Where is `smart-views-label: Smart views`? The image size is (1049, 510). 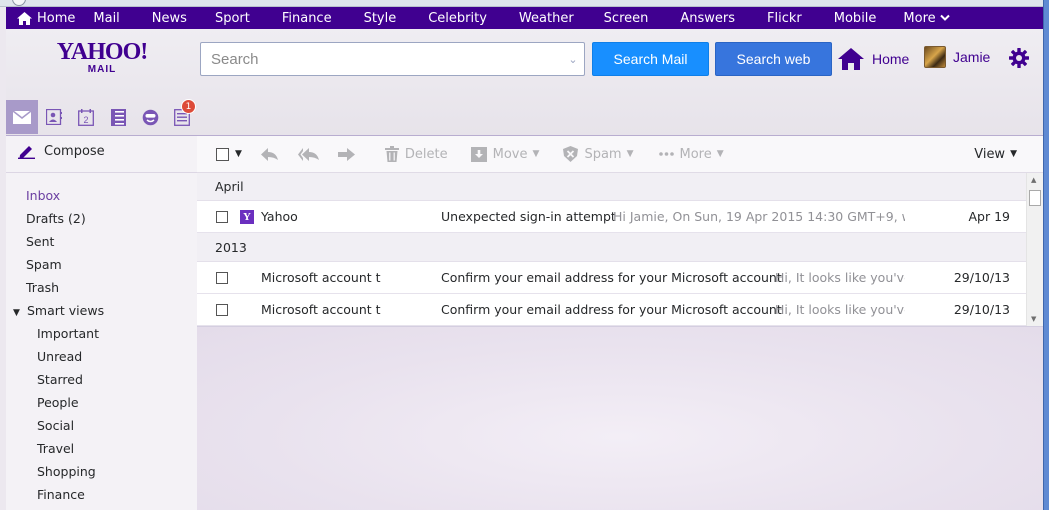
smart-views-label: Smart views is located at coordinates (66, 310).